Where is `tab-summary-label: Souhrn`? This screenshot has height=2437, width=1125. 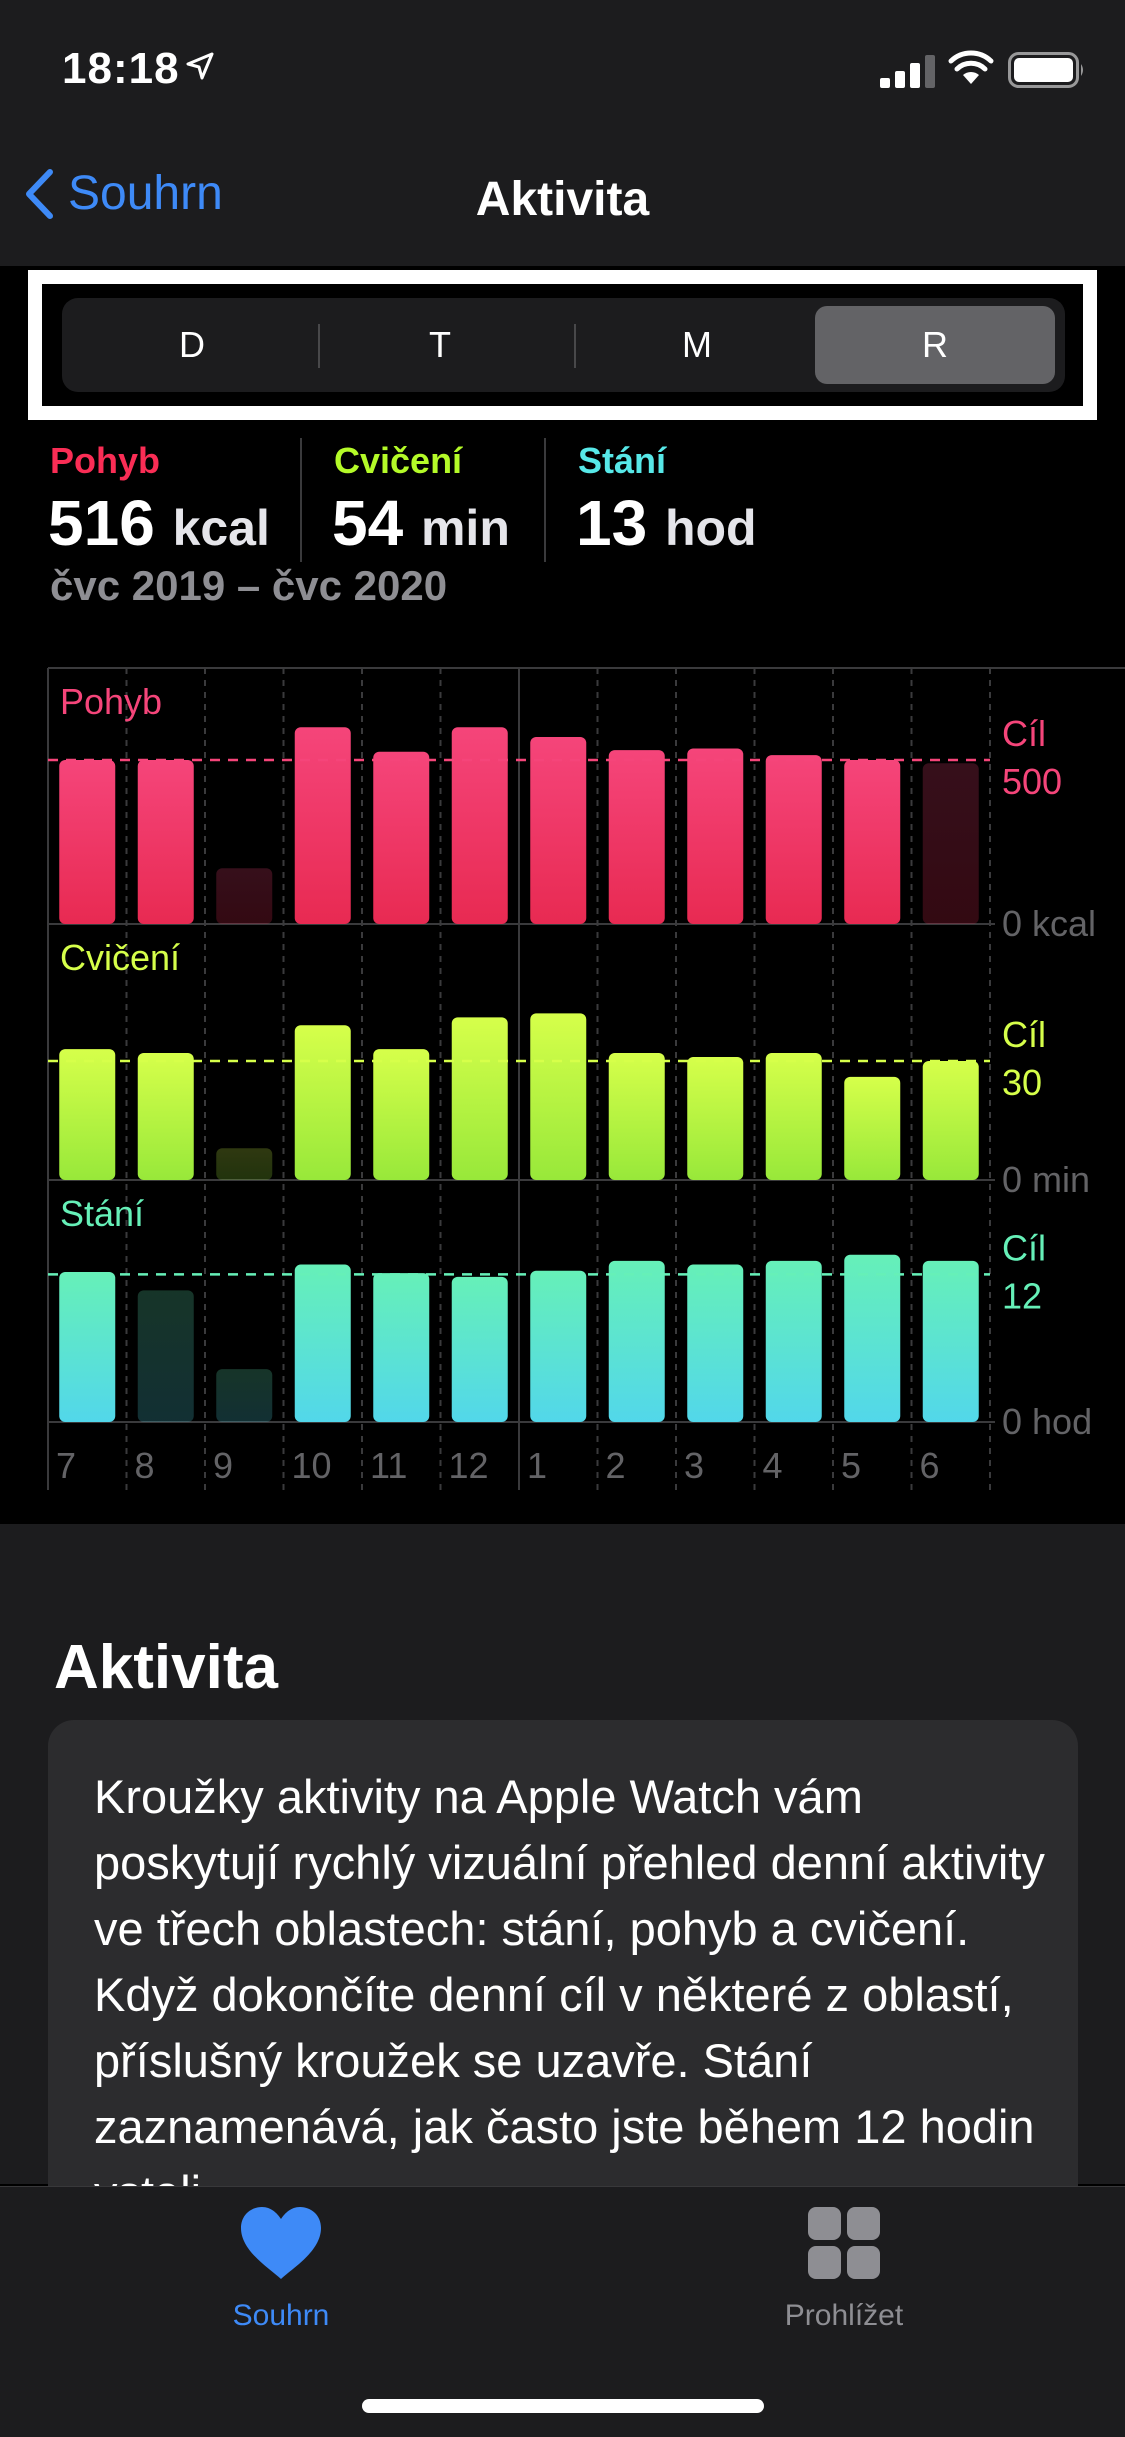 tab-summary-label: Souhrn is located at coordinates (281, 2315).